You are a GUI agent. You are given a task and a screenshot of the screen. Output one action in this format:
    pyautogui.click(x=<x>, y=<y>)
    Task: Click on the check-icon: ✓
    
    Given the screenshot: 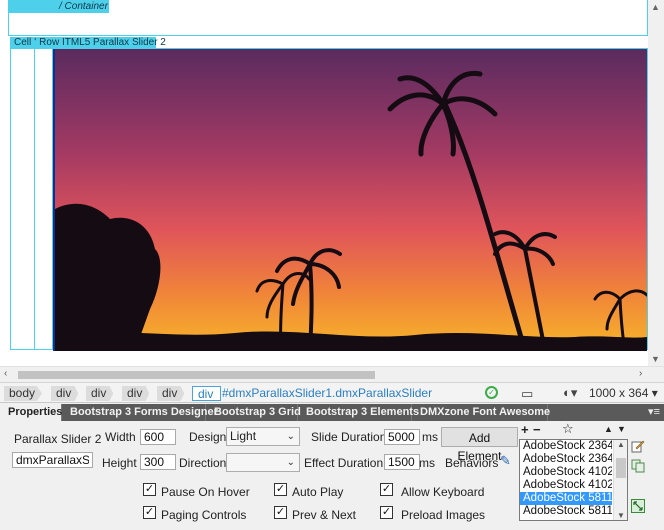 What is the action you would take?
    pyautogui.click(x=491, y=392)
    